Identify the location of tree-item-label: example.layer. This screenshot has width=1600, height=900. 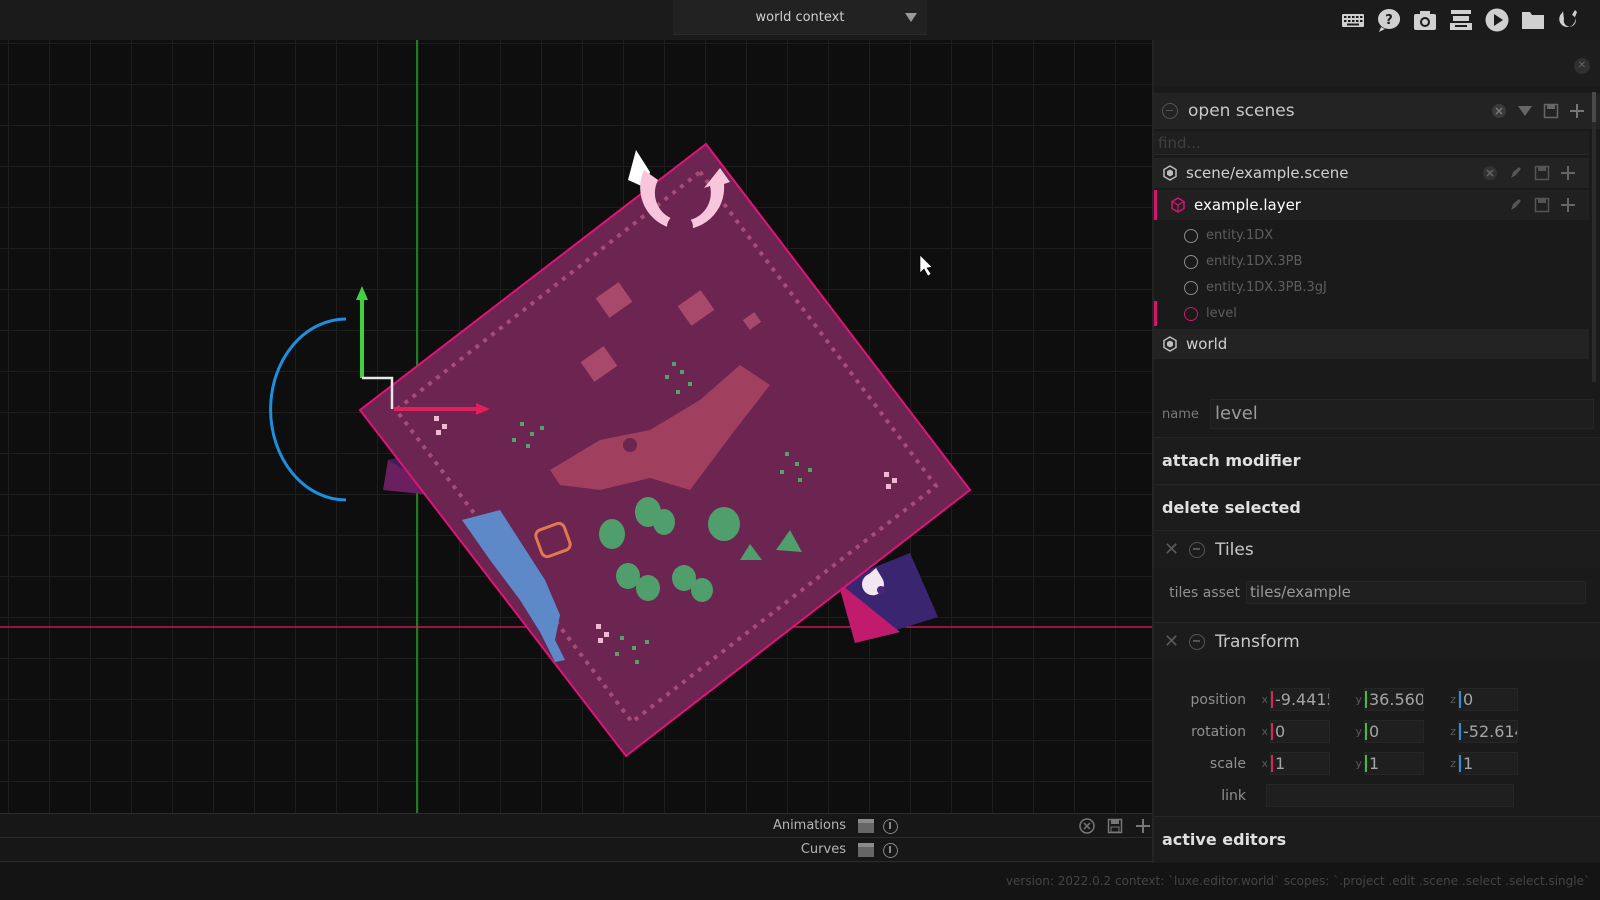
(1247, 205).